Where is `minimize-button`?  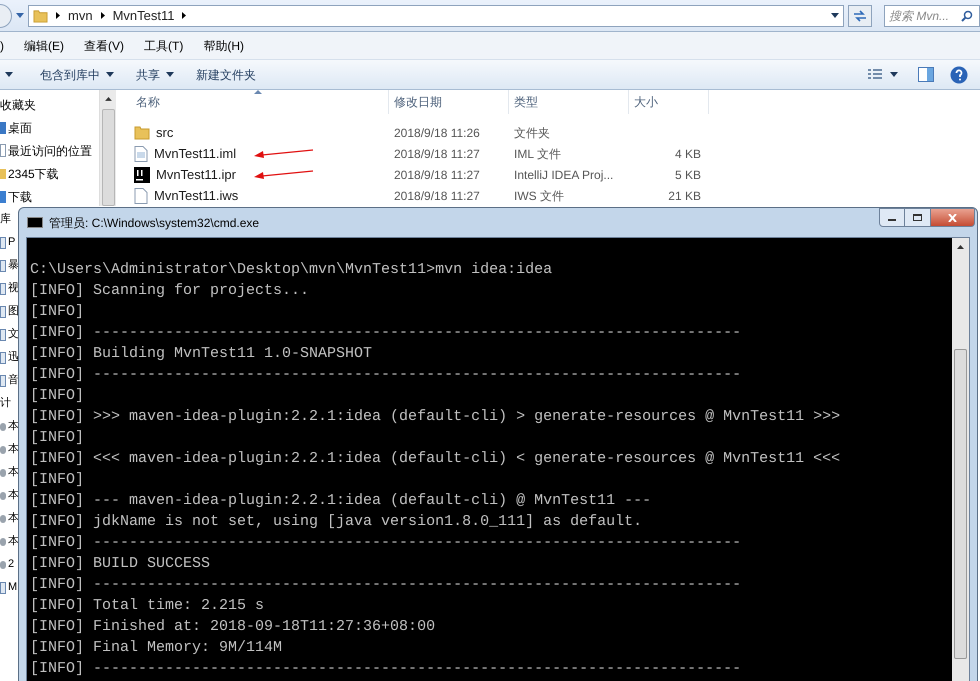
minimize-button is located at coordinates (892, 217).